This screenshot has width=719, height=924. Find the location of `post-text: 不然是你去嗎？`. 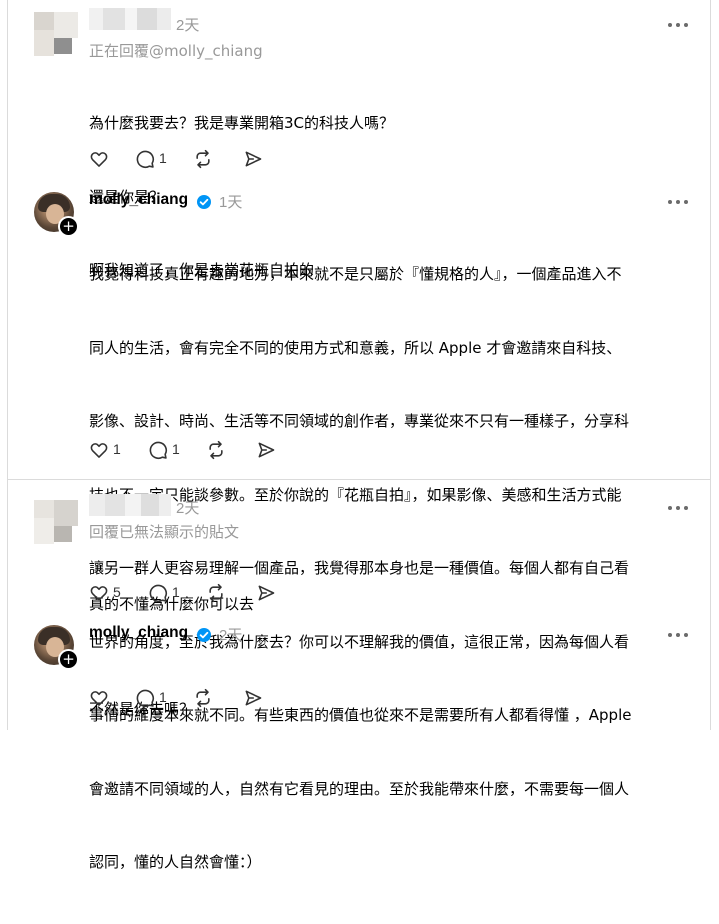

post-text: 不然是你去嗎？ is located at coordinates (141, 709).